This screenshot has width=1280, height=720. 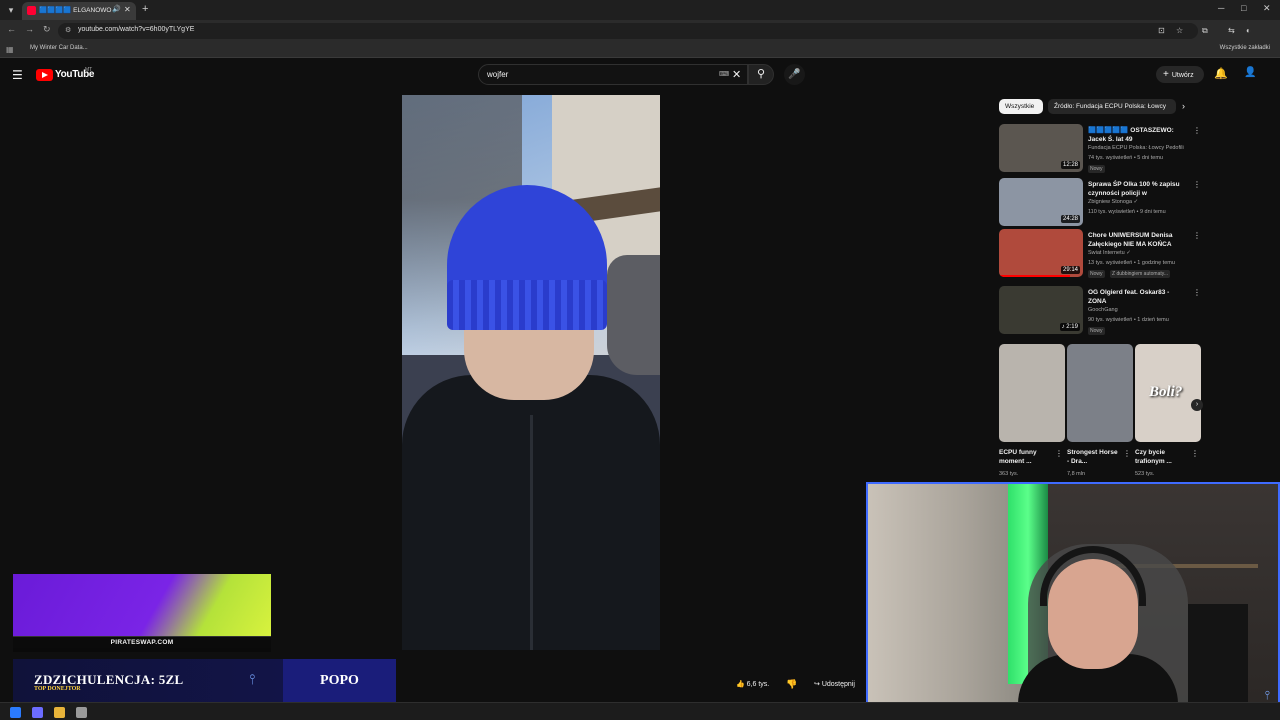 What do you see at coordinates (1070, 270) in the screenshot?
I see `duration-badge: 29:14` at bounding box center [1070, 270].